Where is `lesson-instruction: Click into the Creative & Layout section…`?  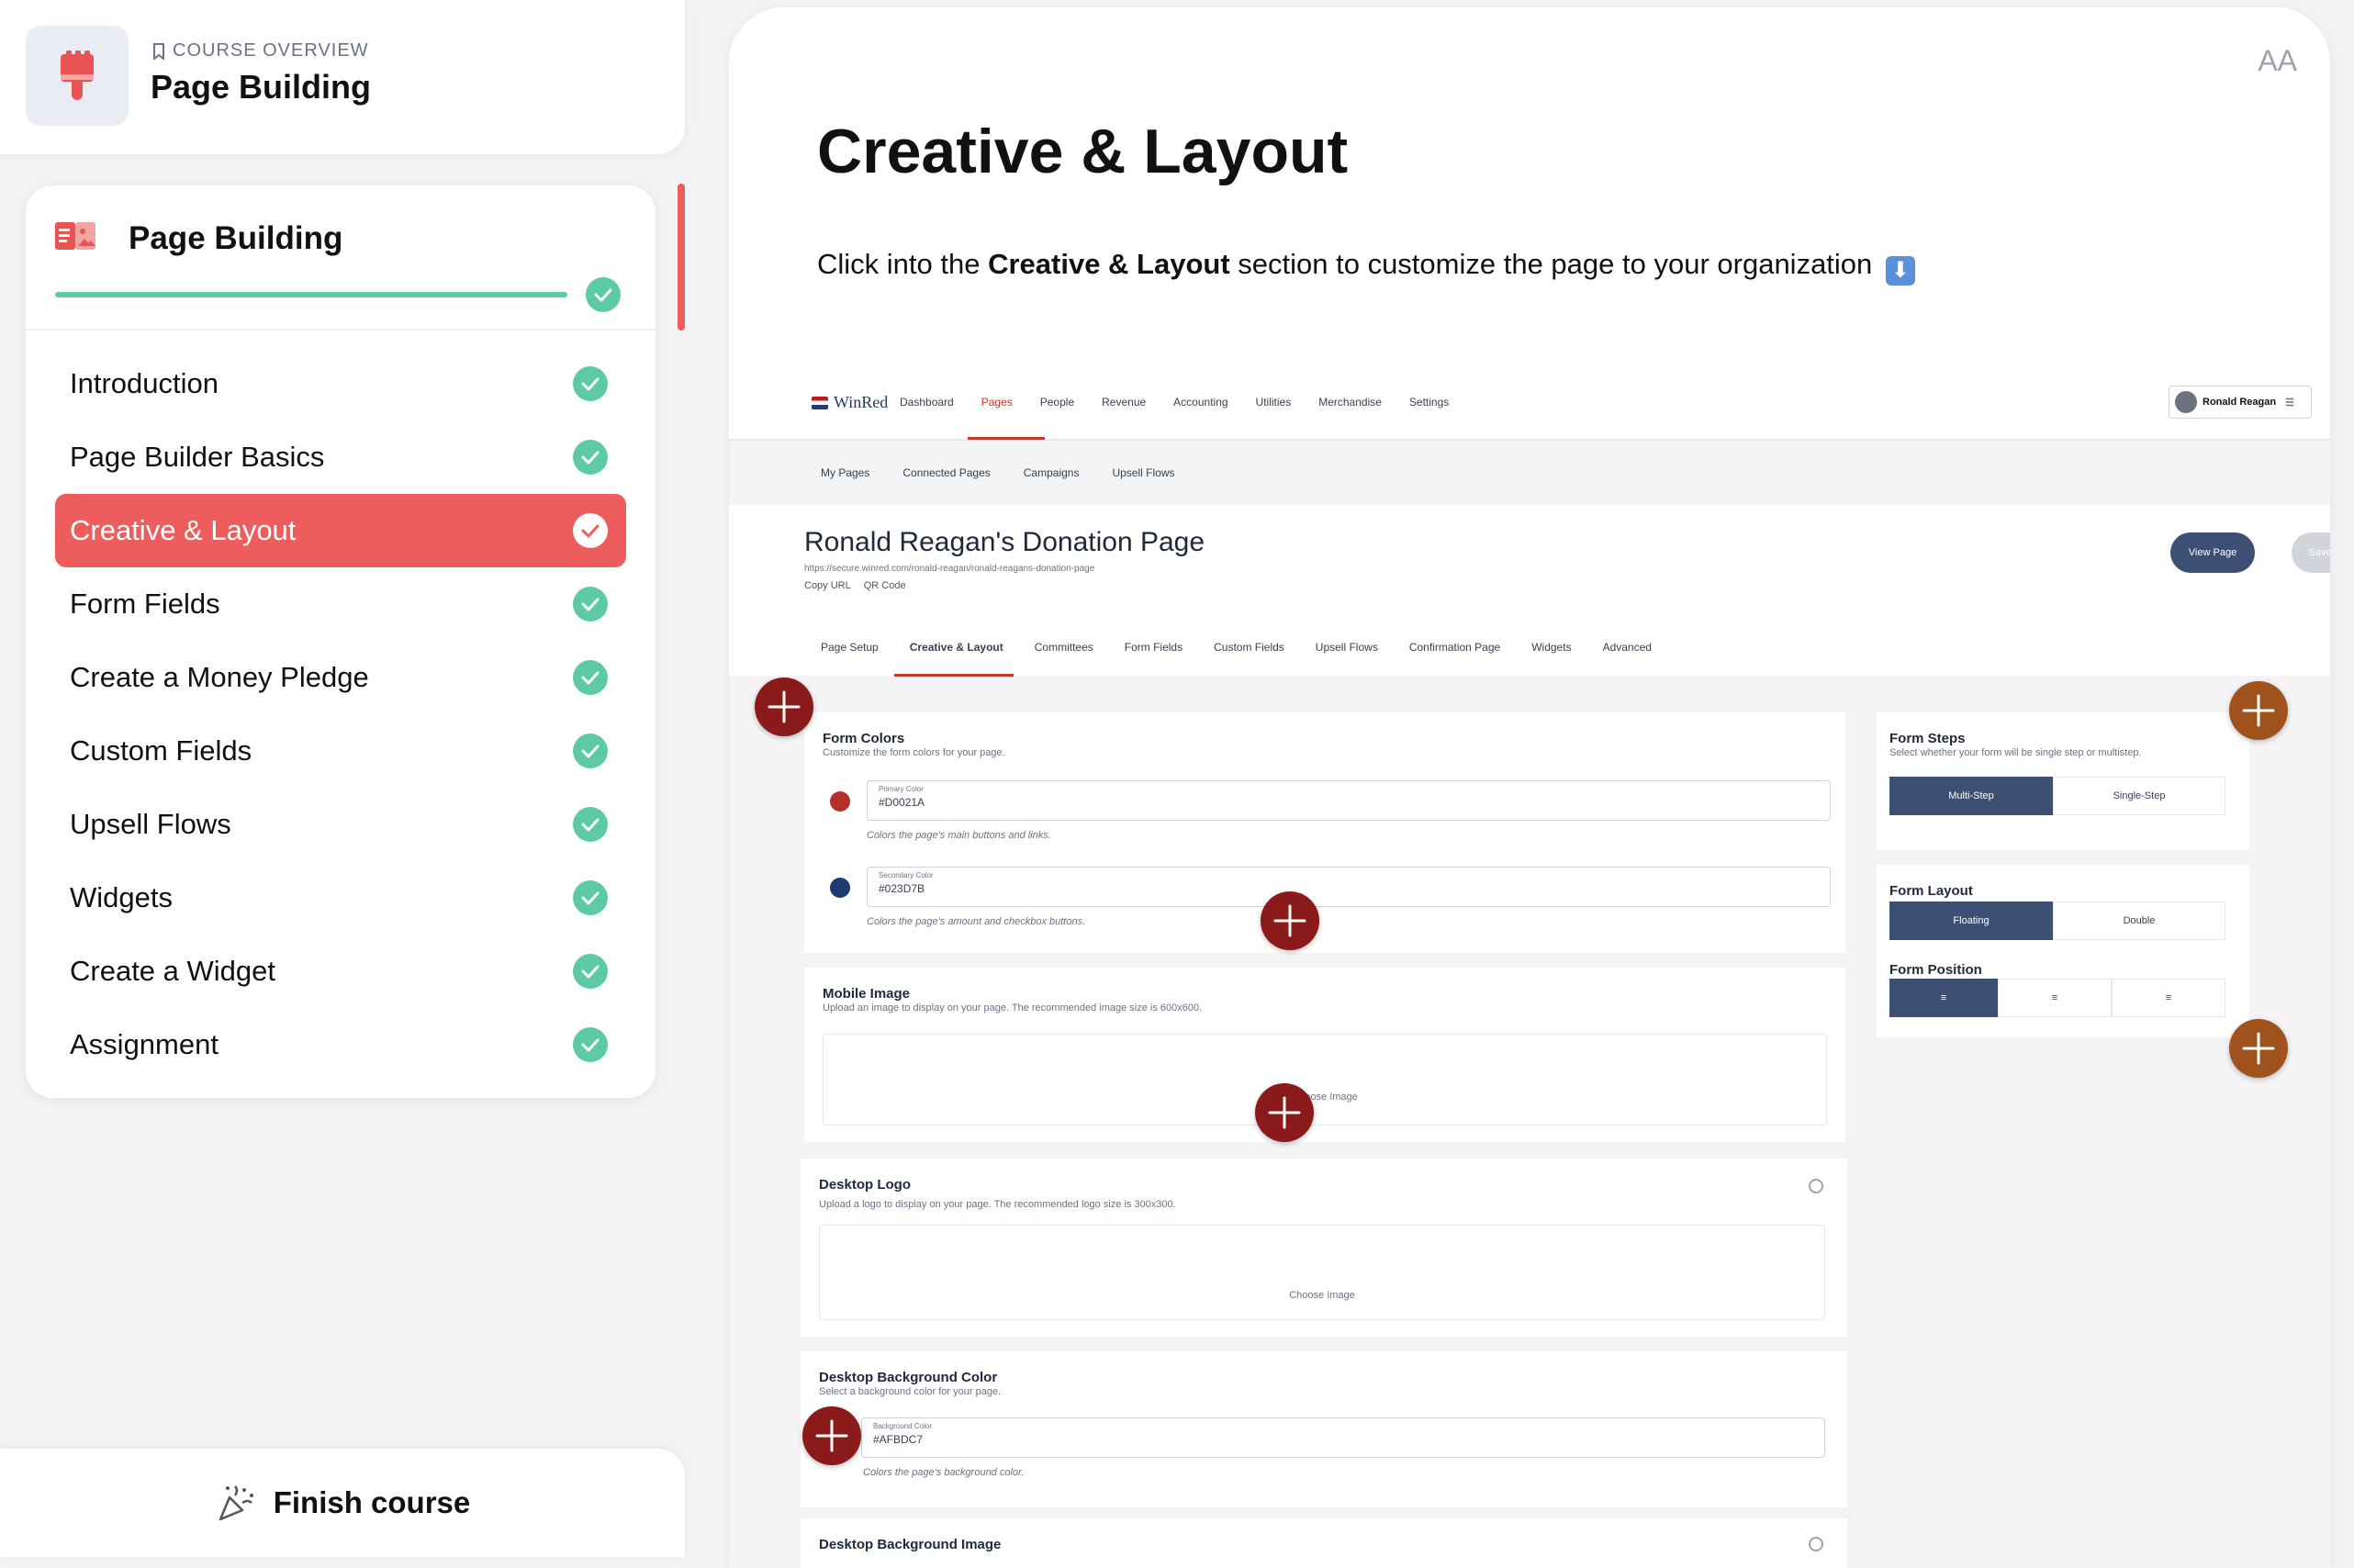 lesson-instruction: Click into the Creative & Layout section… is located at coordinates (1366, 267).